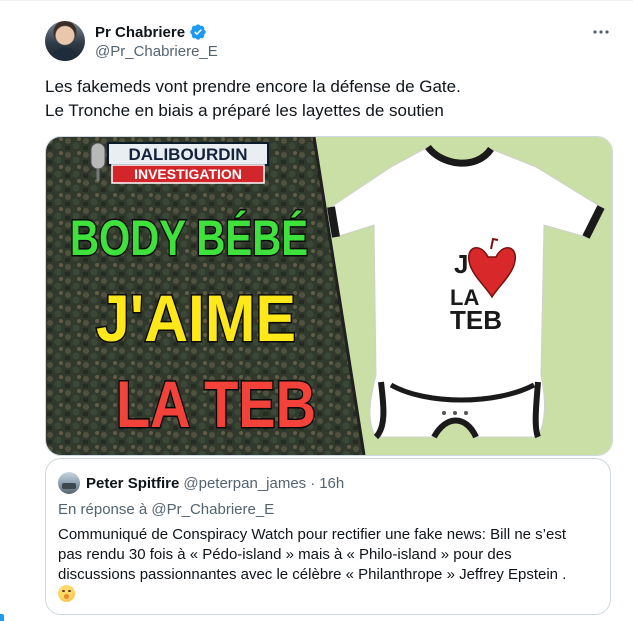 The height and width of the screenshot is (621, 633). I want to click on banner-bottom-text: INVESTIGATION, so click(188, 174).